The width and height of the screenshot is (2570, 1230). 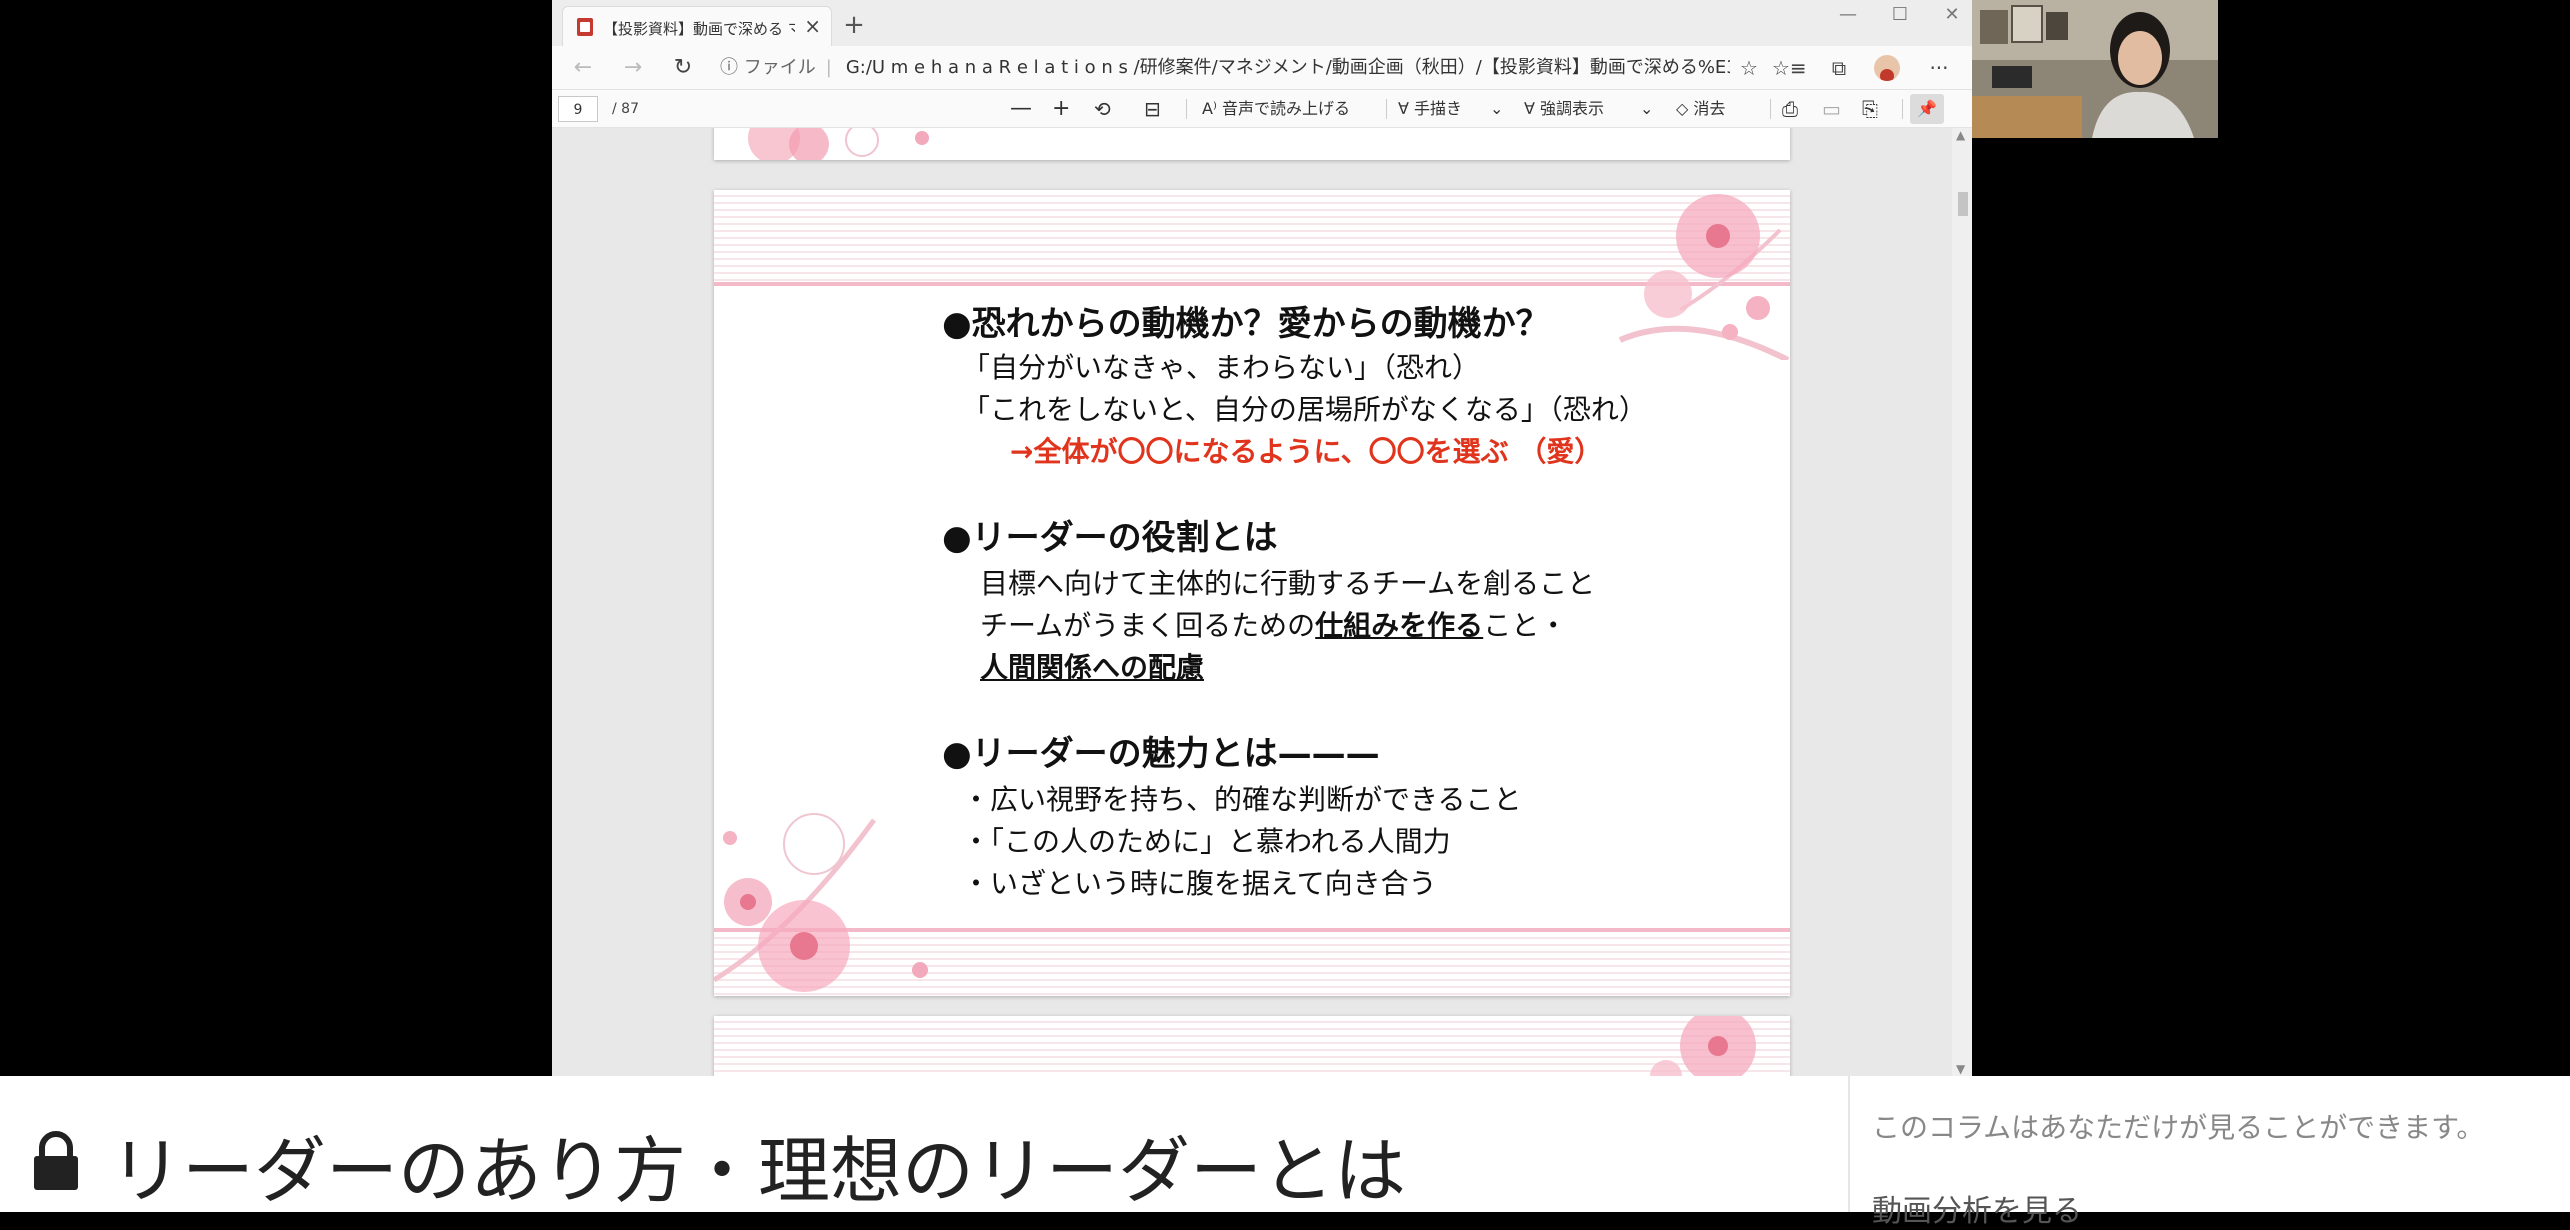 I want to click on pin-toolbar-icon: 📌, so click(x=1927, y=109).